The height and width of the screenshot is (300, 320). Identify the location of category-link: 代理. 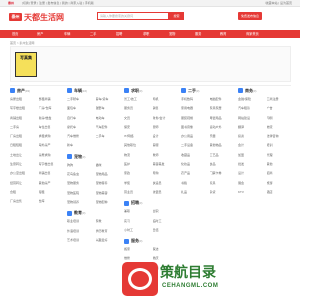
(280, 155).